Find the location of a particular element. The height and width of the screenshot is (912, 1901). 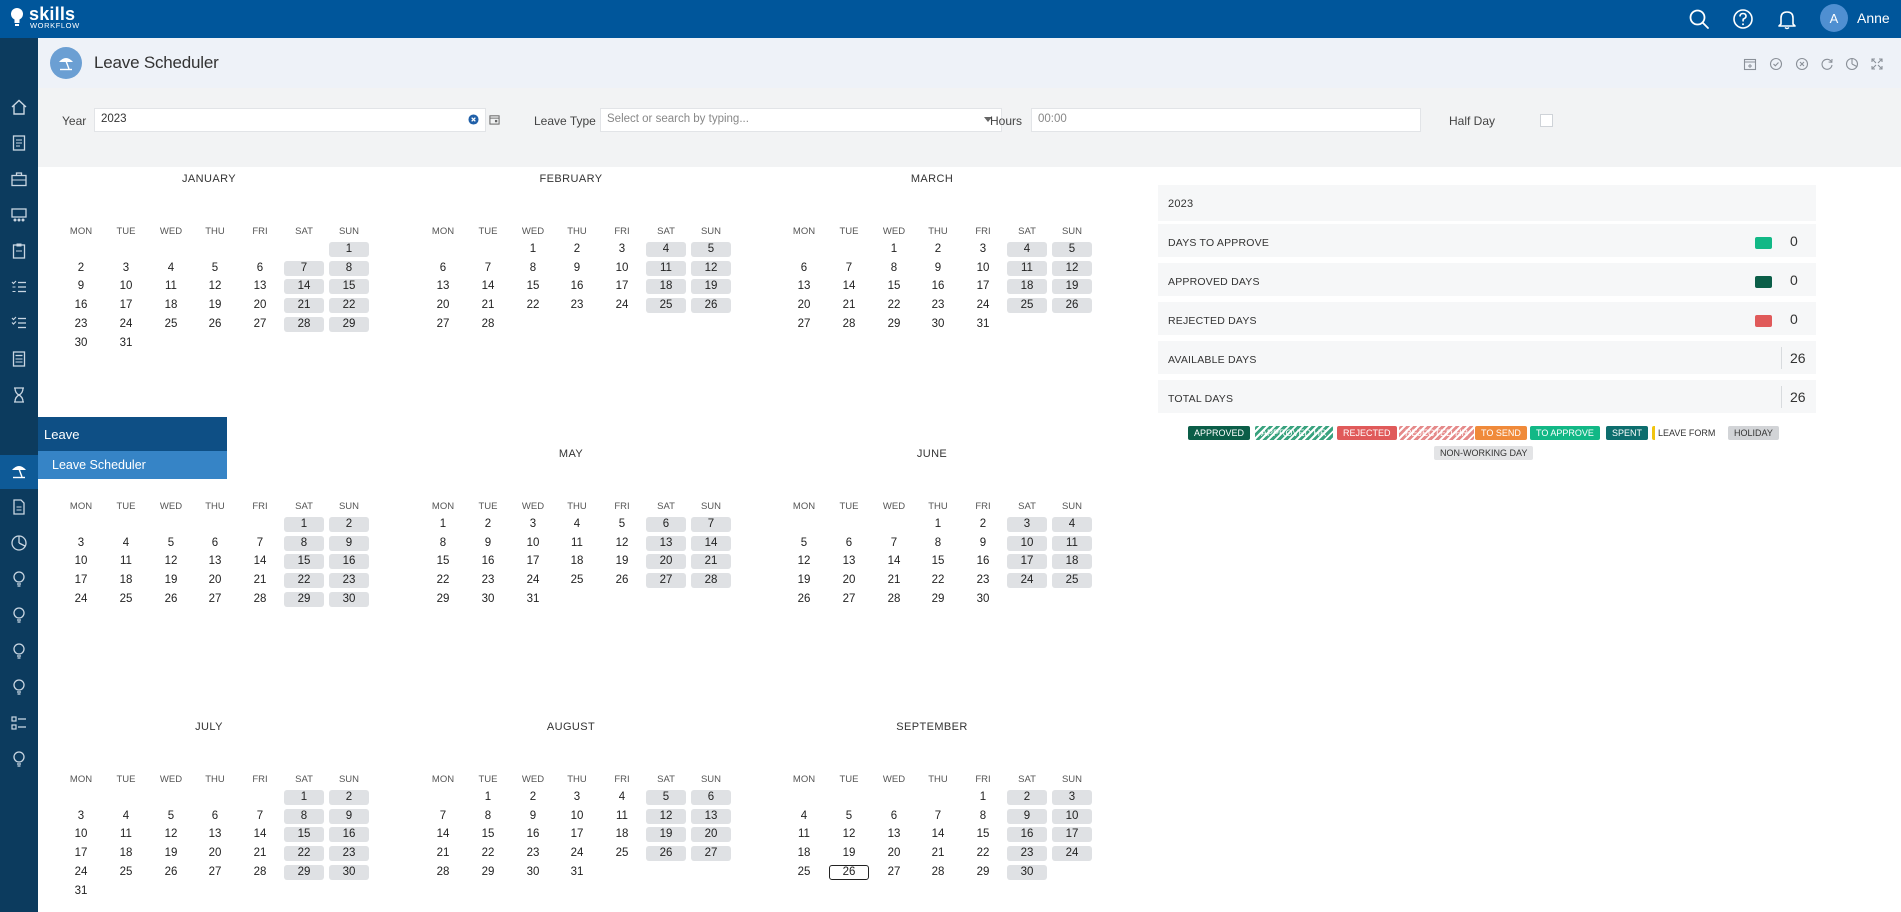

search-icon is located at coordinates (1699, 19).